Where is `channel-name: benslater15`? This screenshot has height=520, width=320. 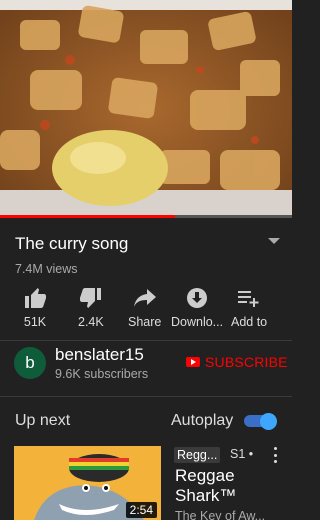 channel-name: benslater15 is located at coordinates (99, 355).